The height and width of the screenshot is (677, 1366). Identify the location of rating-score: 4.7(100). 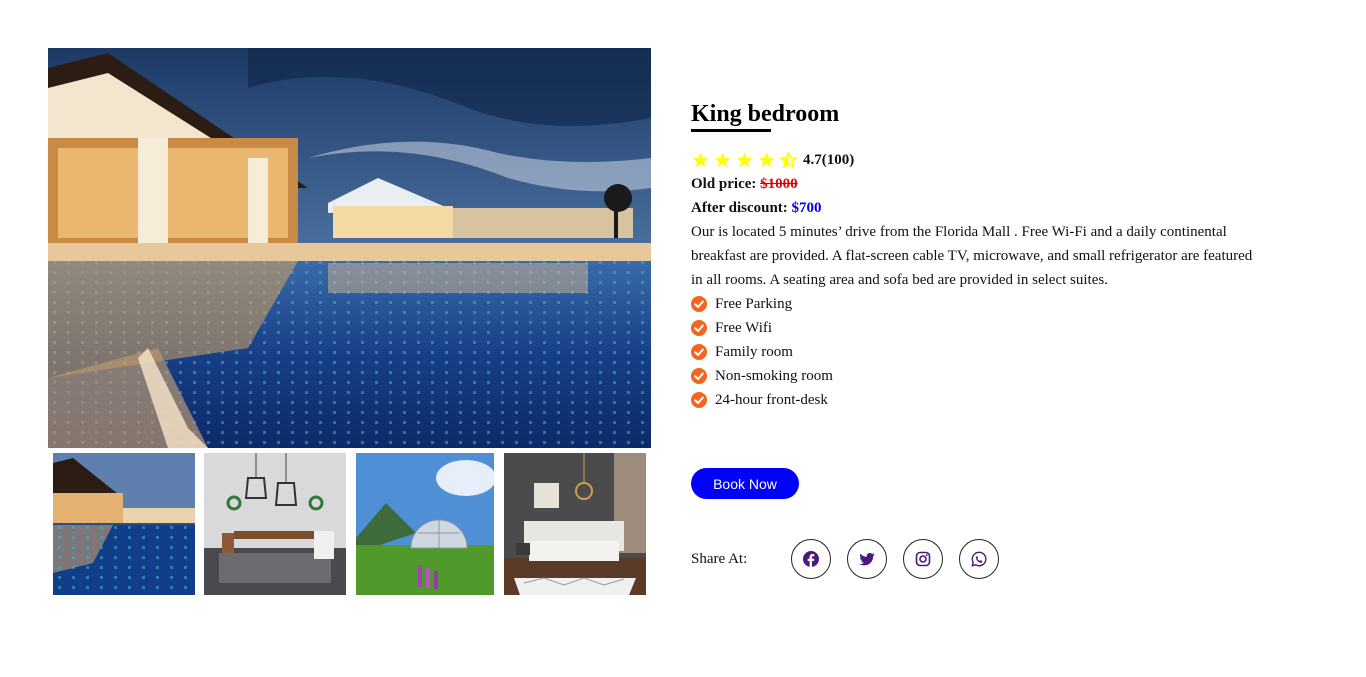
(829, 159).